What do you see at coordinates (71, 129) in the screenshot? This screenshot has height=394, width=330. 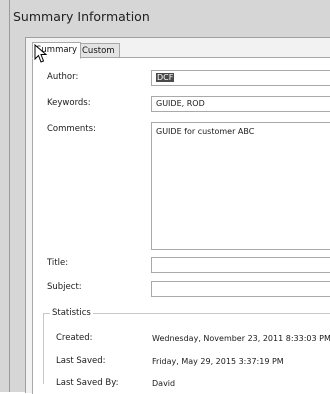 I see `comments-label: Comments:` at bounding box center [71, 129].